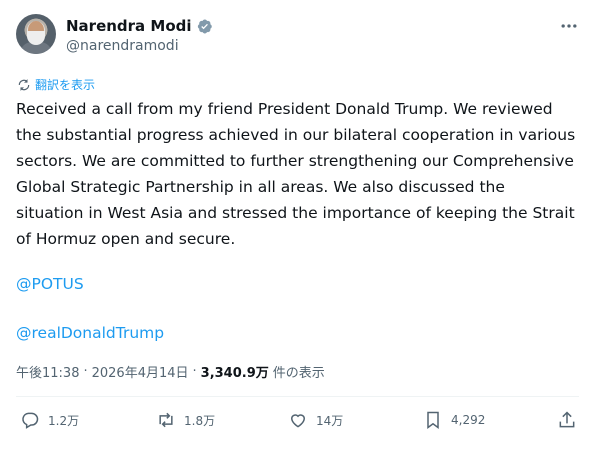 Image resolution: width=595 pixels, height=455 pixels. I want to click on bookmark-button: 4,292, so click(454, 420).